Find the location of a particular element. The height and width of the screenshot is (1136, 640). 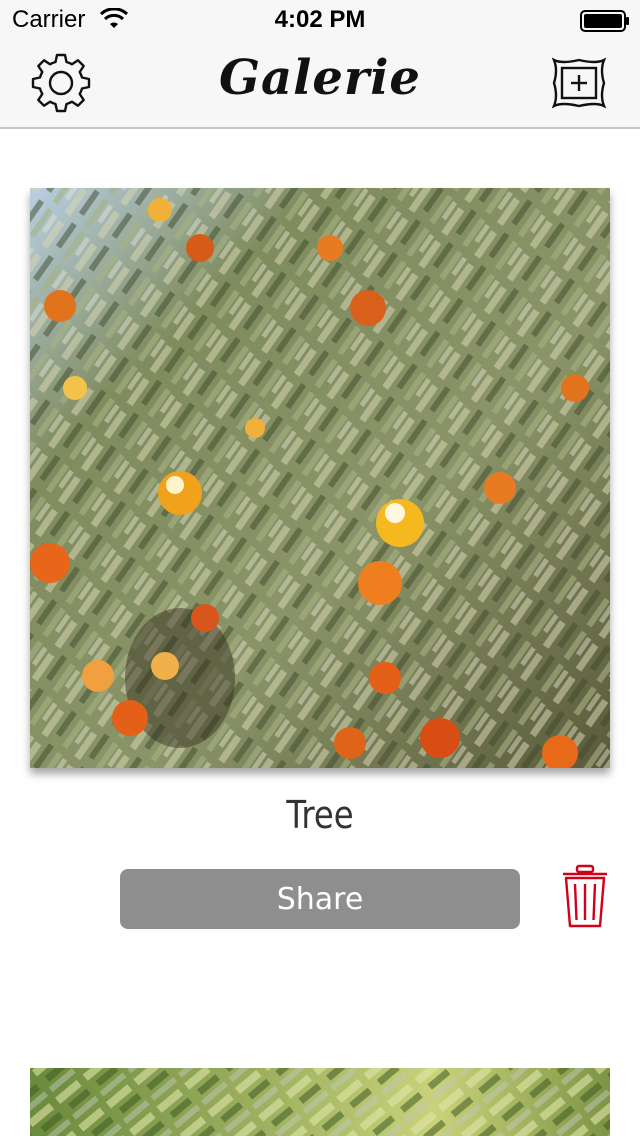

battery-icon is located at coordinates (604, 21).